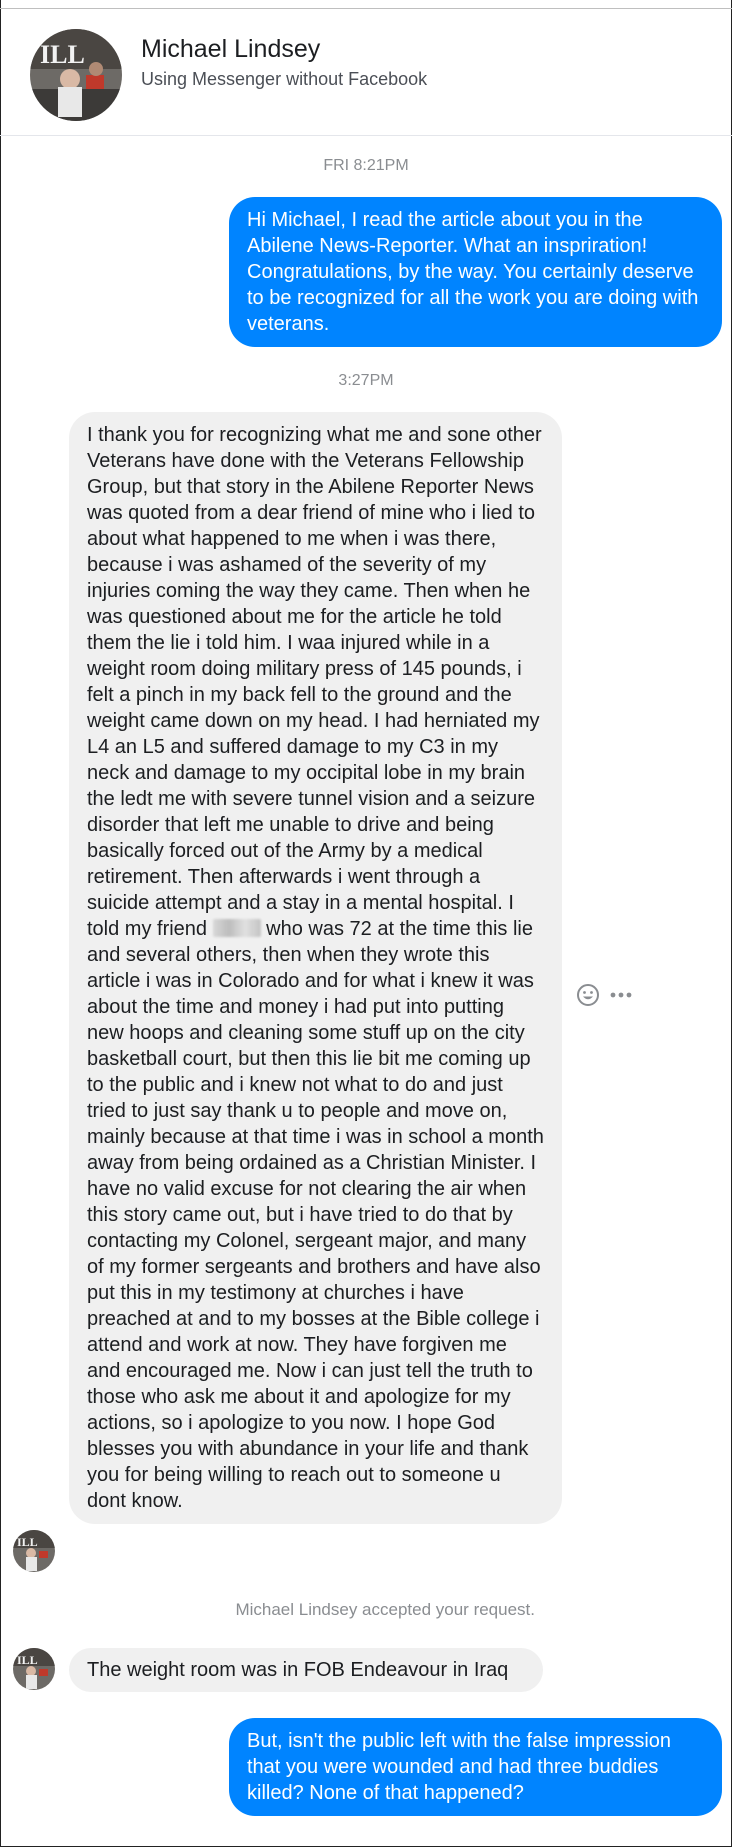 The image size is (732, 1848). I want to click on contact-avatar: ILL, so click(76, 75).